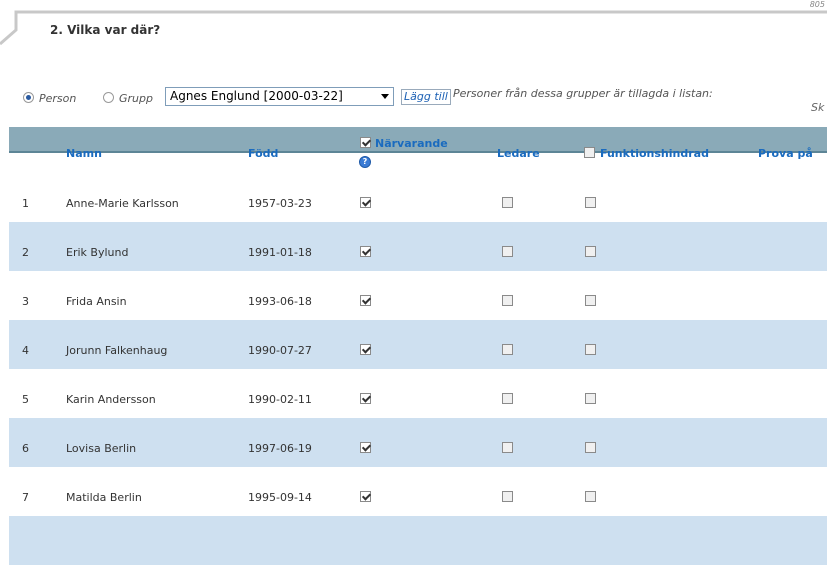 This screenshot has height=565, width=827. Describe the element at coordinates (426, 97) in the screenshot. I see `add-button: Lägg till` at that location.